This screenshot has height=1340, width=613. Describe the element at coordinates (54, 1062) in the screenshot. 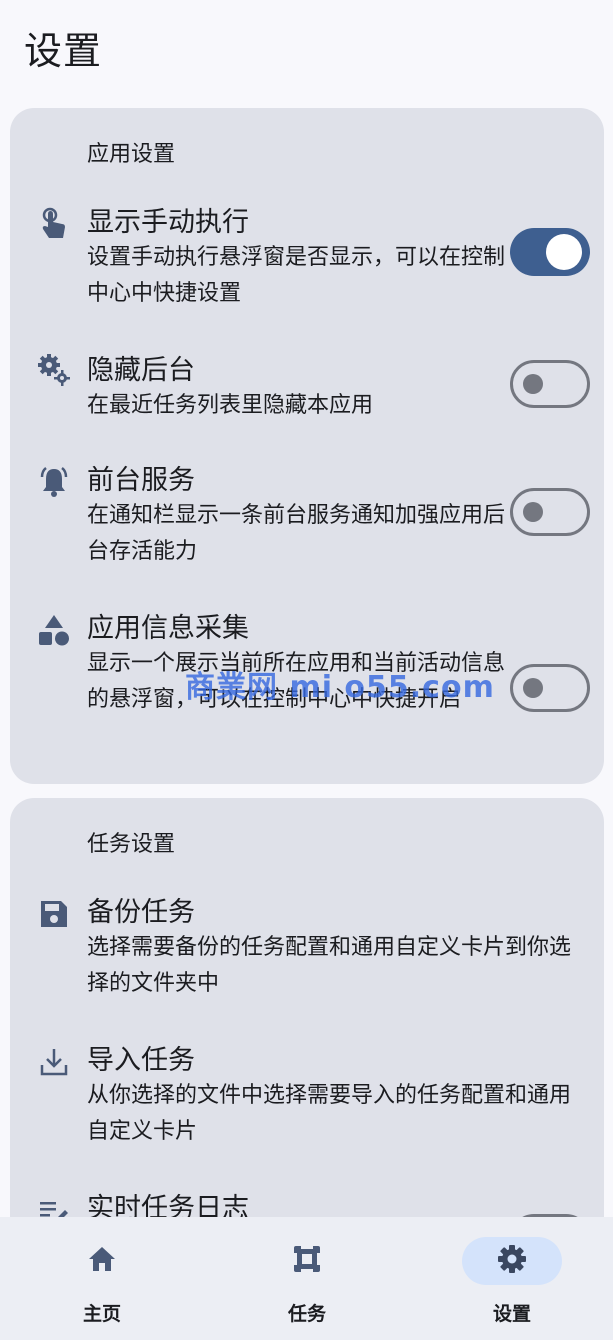

I see `download-icon` at that location.